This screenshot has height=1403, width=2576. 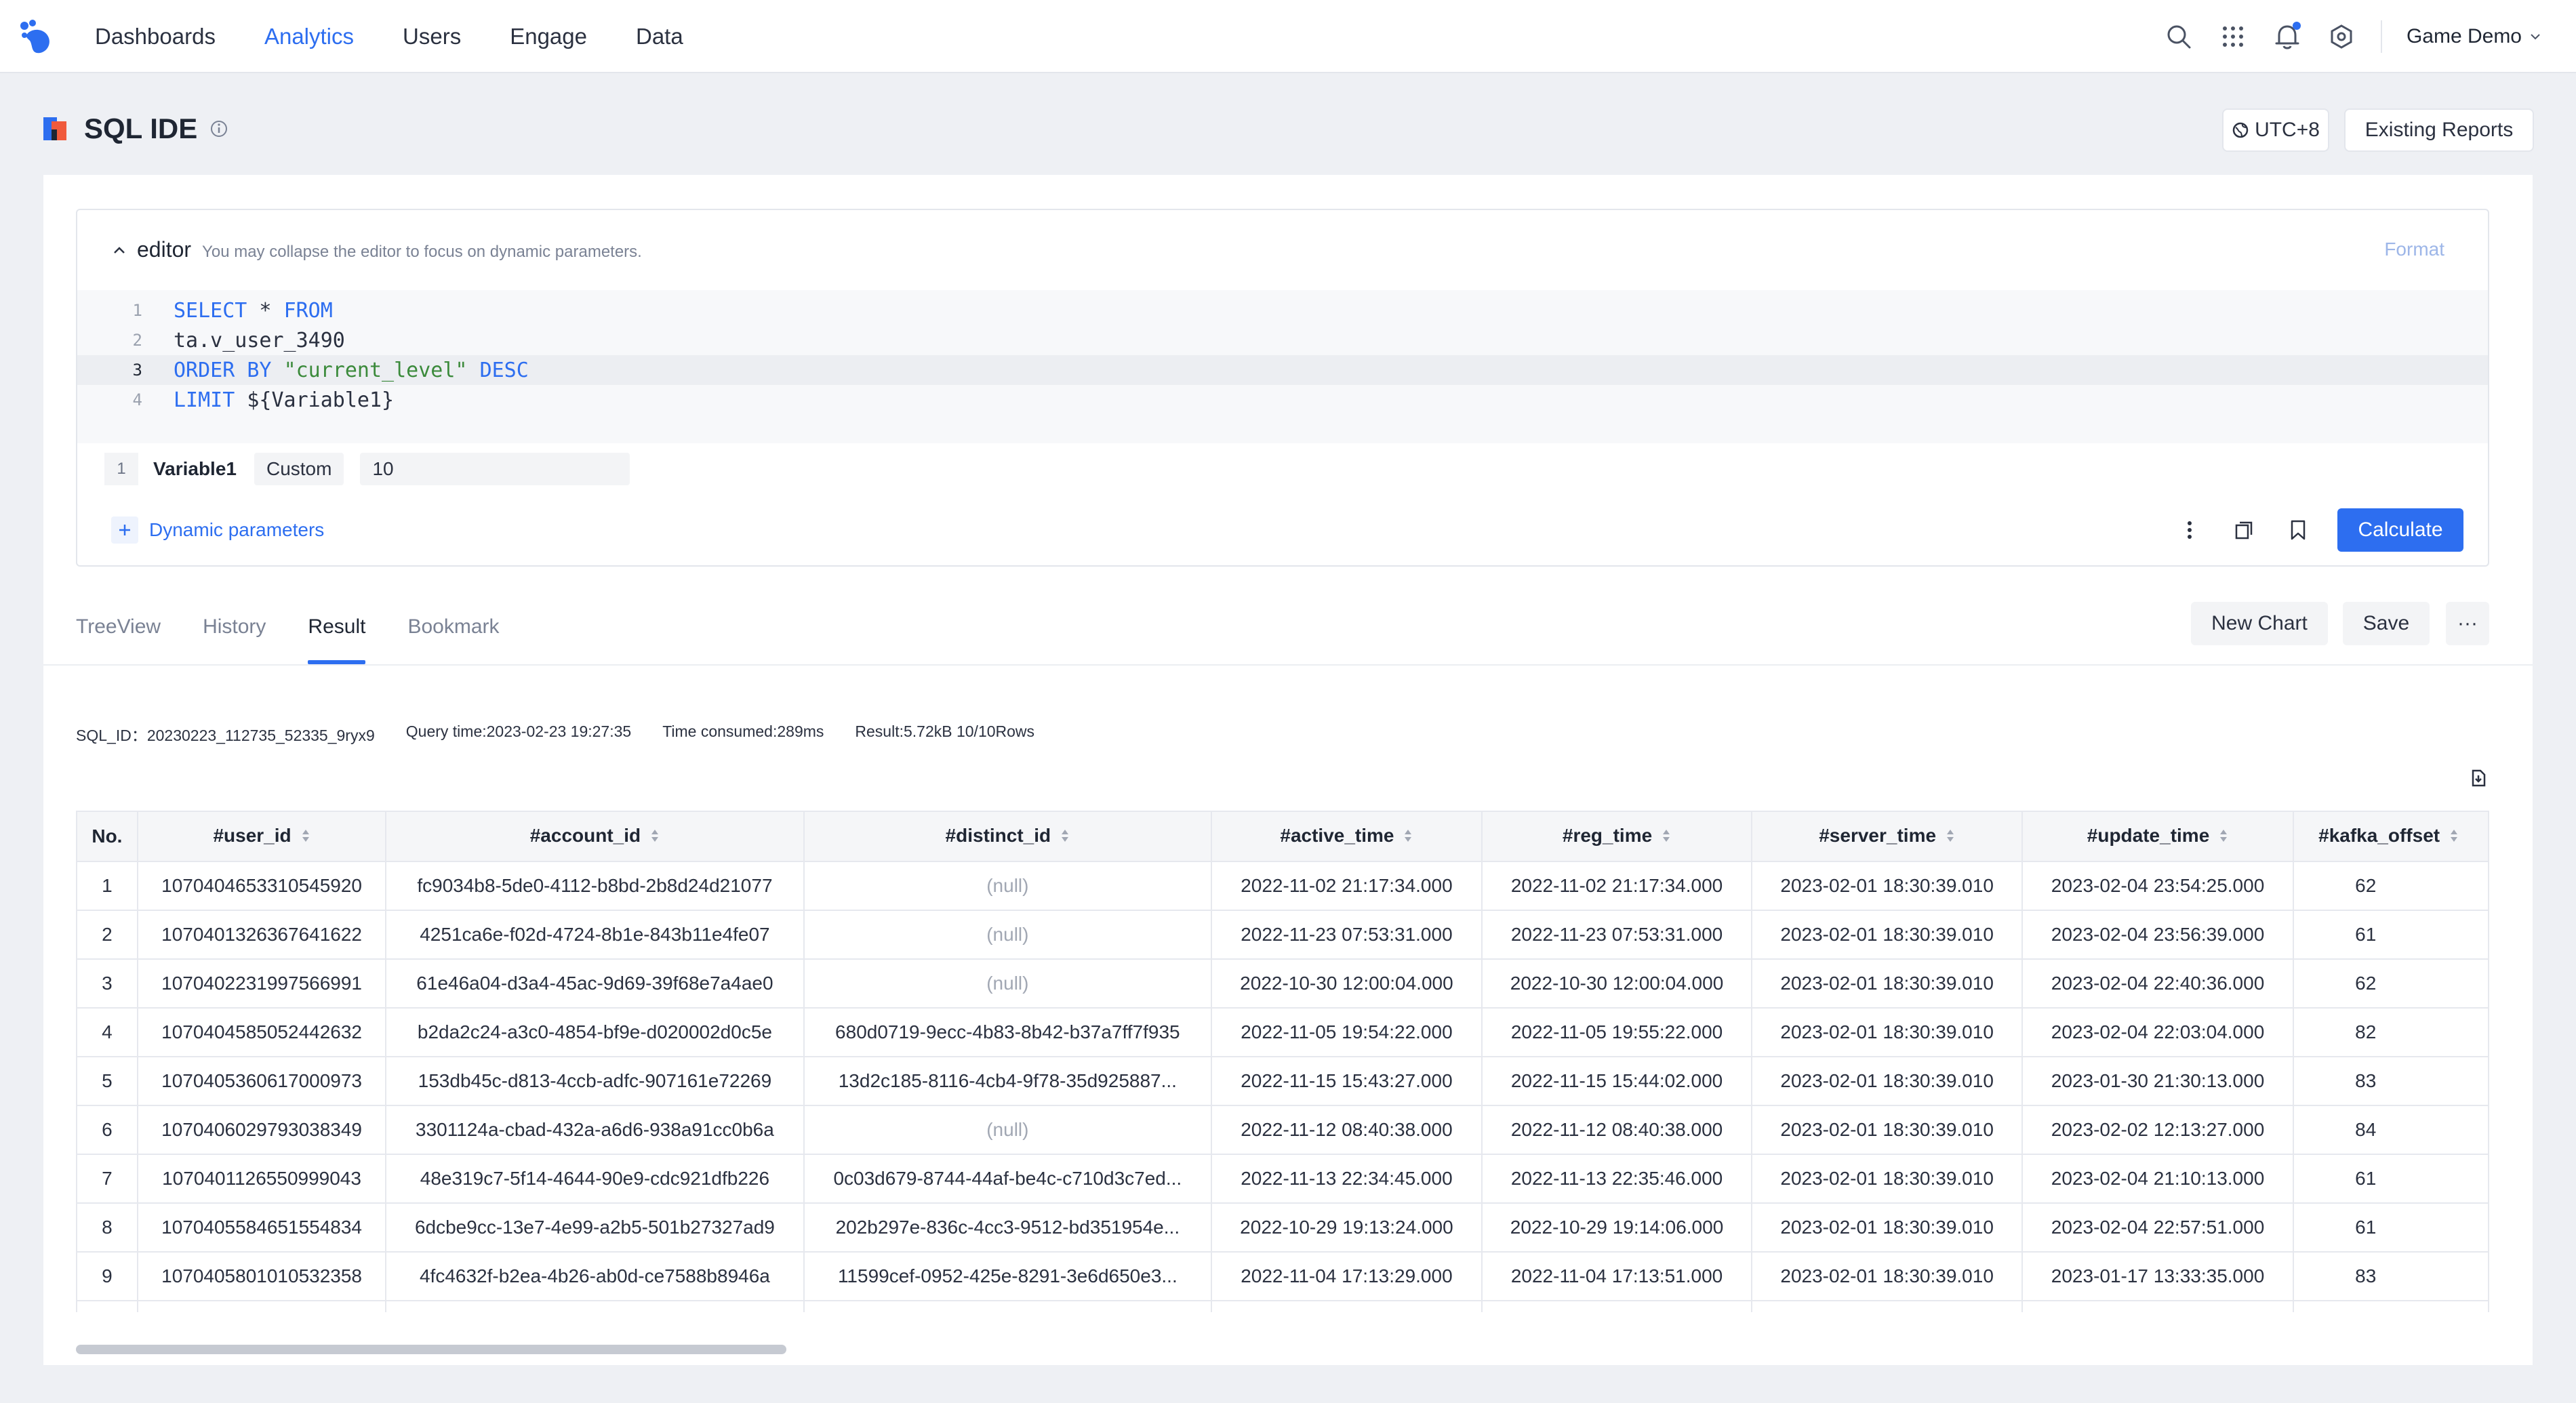 What do you see at coordinates (107, 1179) in the screenshot?
I see `table-cell: 7` at bounding box center [107, 1179].